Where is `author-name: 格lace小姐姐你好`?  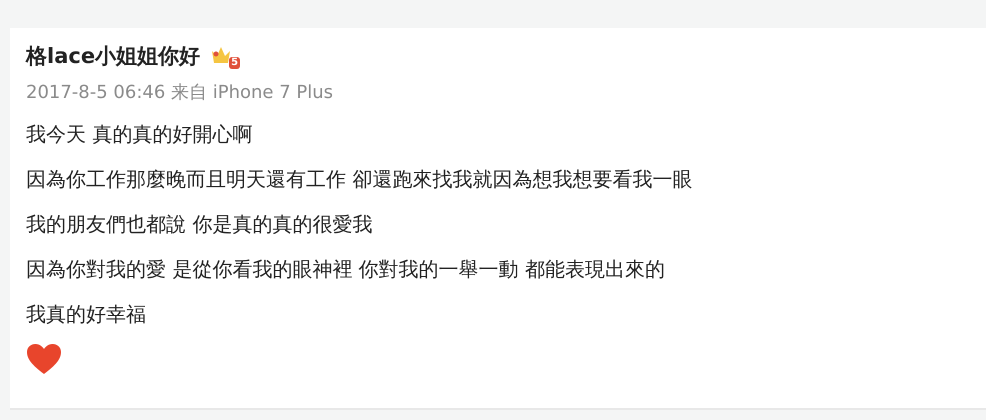 author-name: 格lace小姐姐你好 is located at coordinates (113, 56).